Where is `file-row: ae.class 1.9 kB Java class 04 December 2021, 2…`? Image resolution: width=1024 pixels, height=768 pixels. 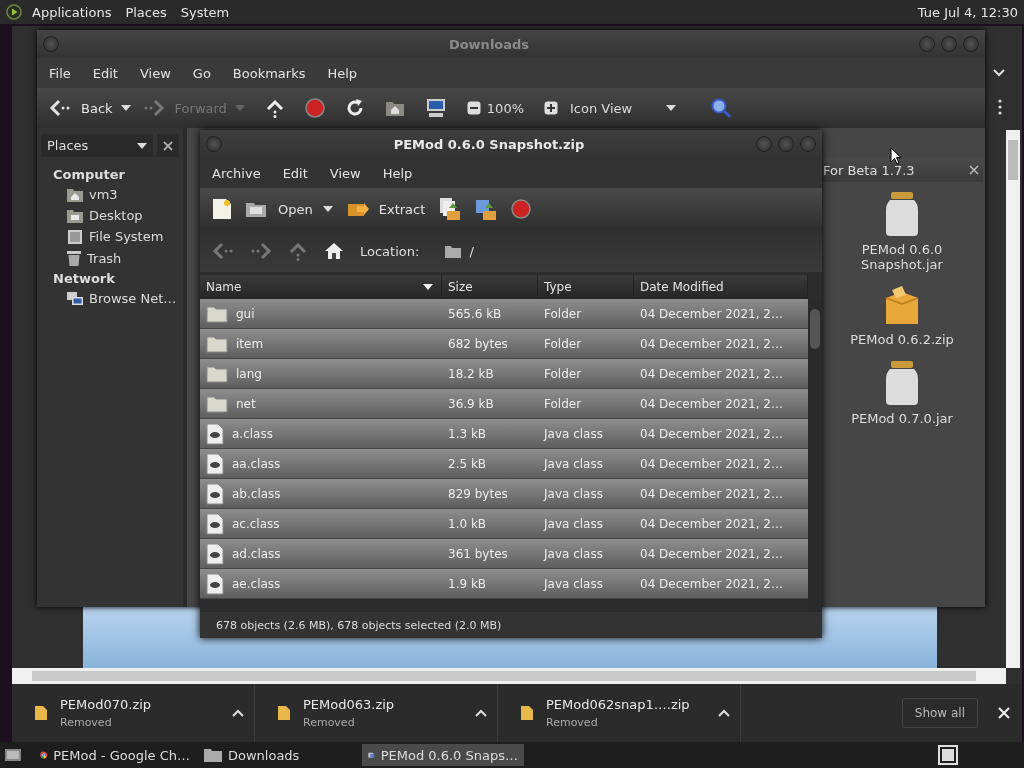
file-row: ae.class 1.9 kB Java class 04 December 2021, 2… is located at coordinates (504, 584).